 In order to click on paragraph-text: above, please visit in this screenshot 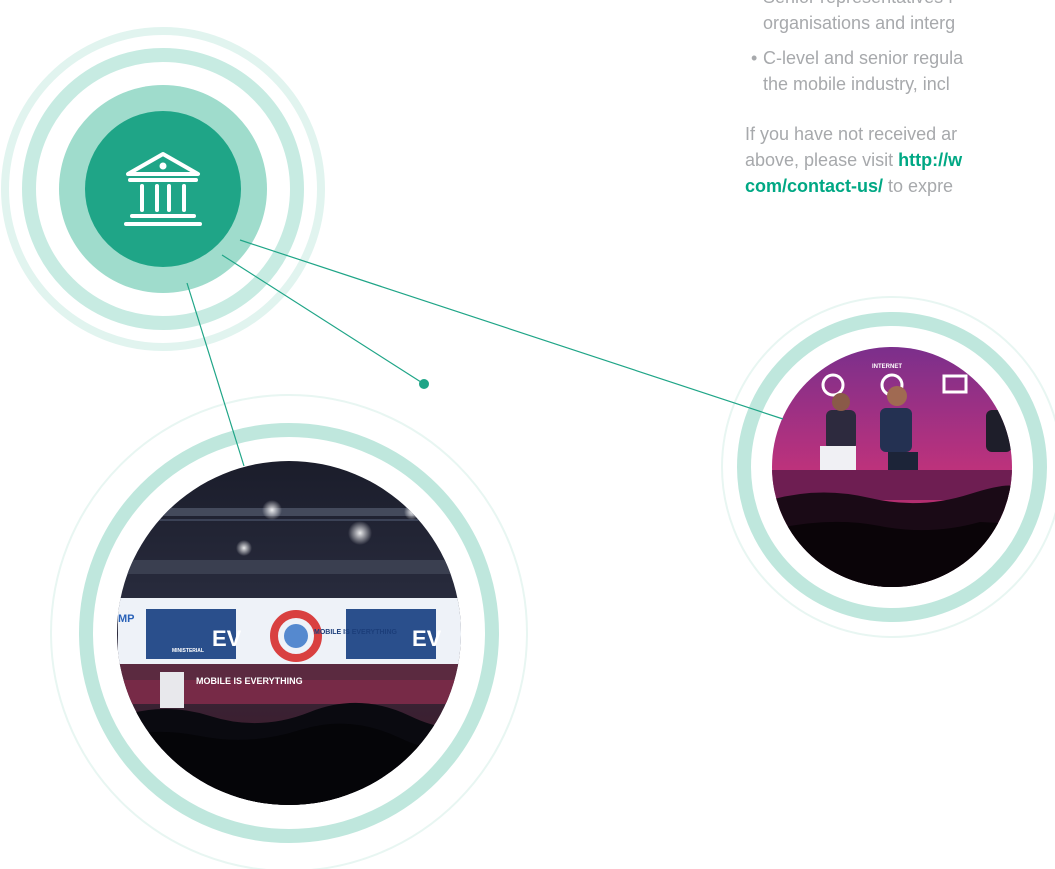, I will do `click(822, 160)`.